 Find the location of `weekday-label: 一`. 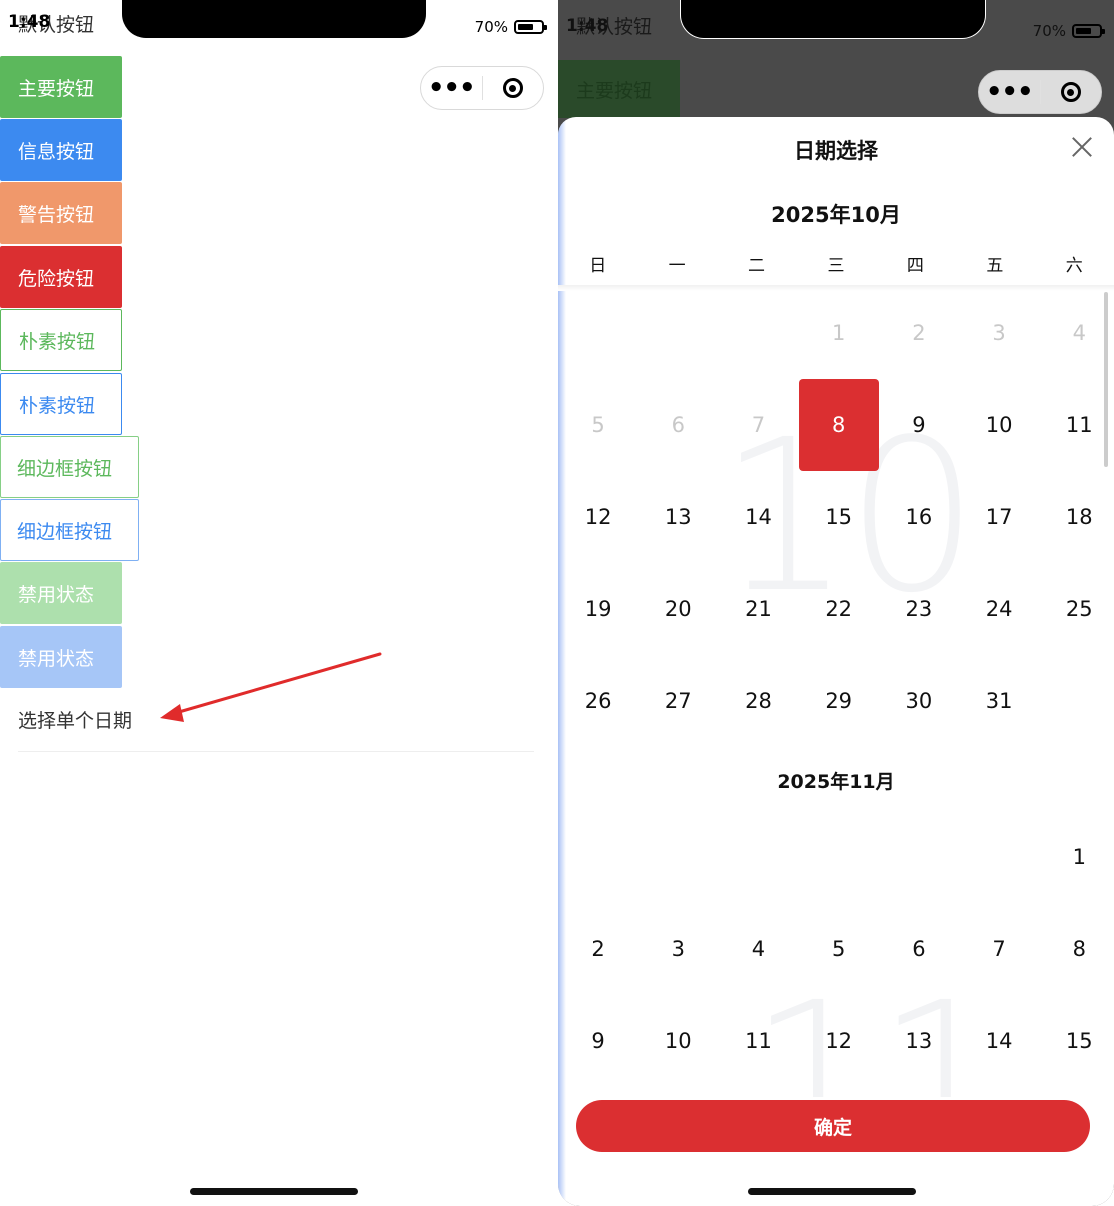

weekday-label: 一 is located at coordinates (677, 266).